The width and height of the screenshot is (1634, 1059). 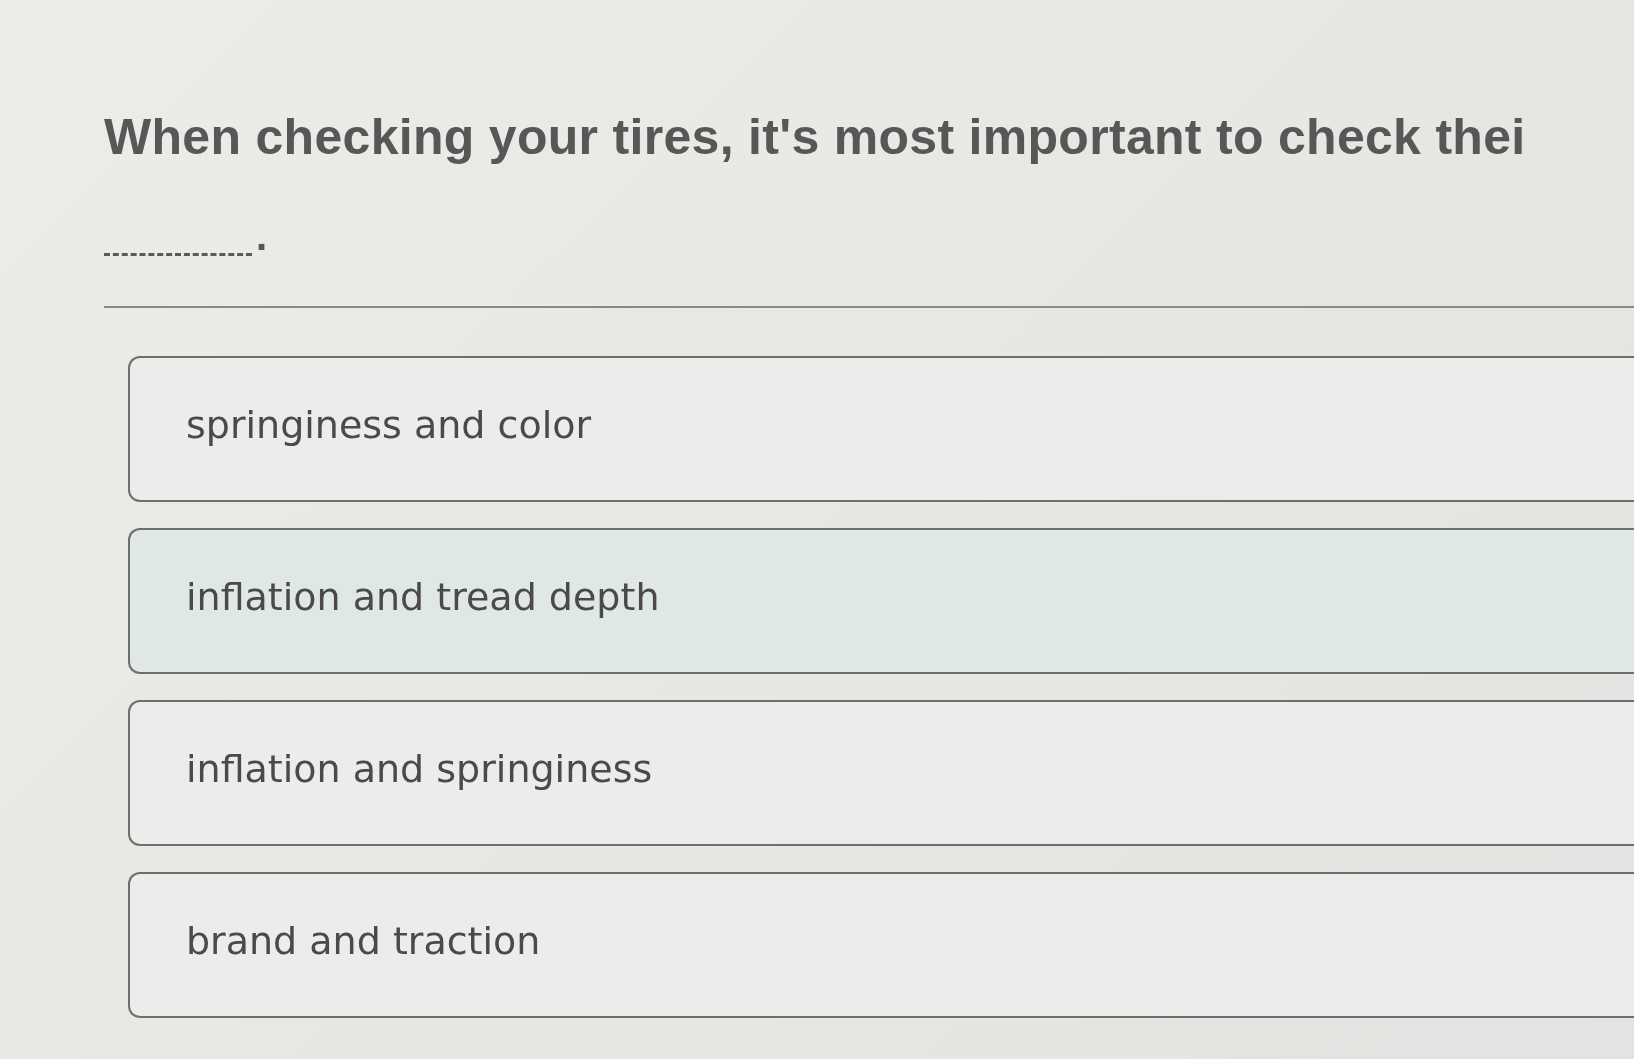 I want to click on answer-option: springiness and color, so click(x=881, y=429).